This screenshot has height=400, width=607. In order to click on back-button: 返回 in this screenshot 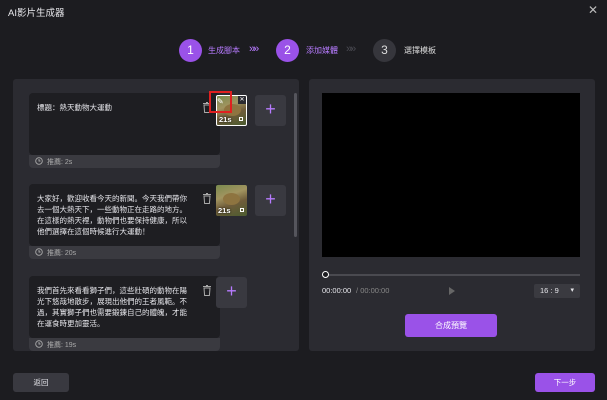, I will do `click(41, 382)`.